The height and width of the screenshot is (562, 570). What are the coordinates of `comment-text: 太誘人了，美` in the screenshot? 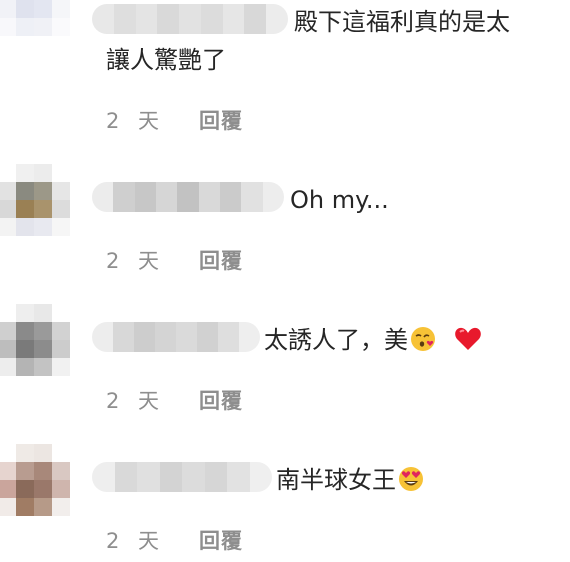 It's located at (373, 342).